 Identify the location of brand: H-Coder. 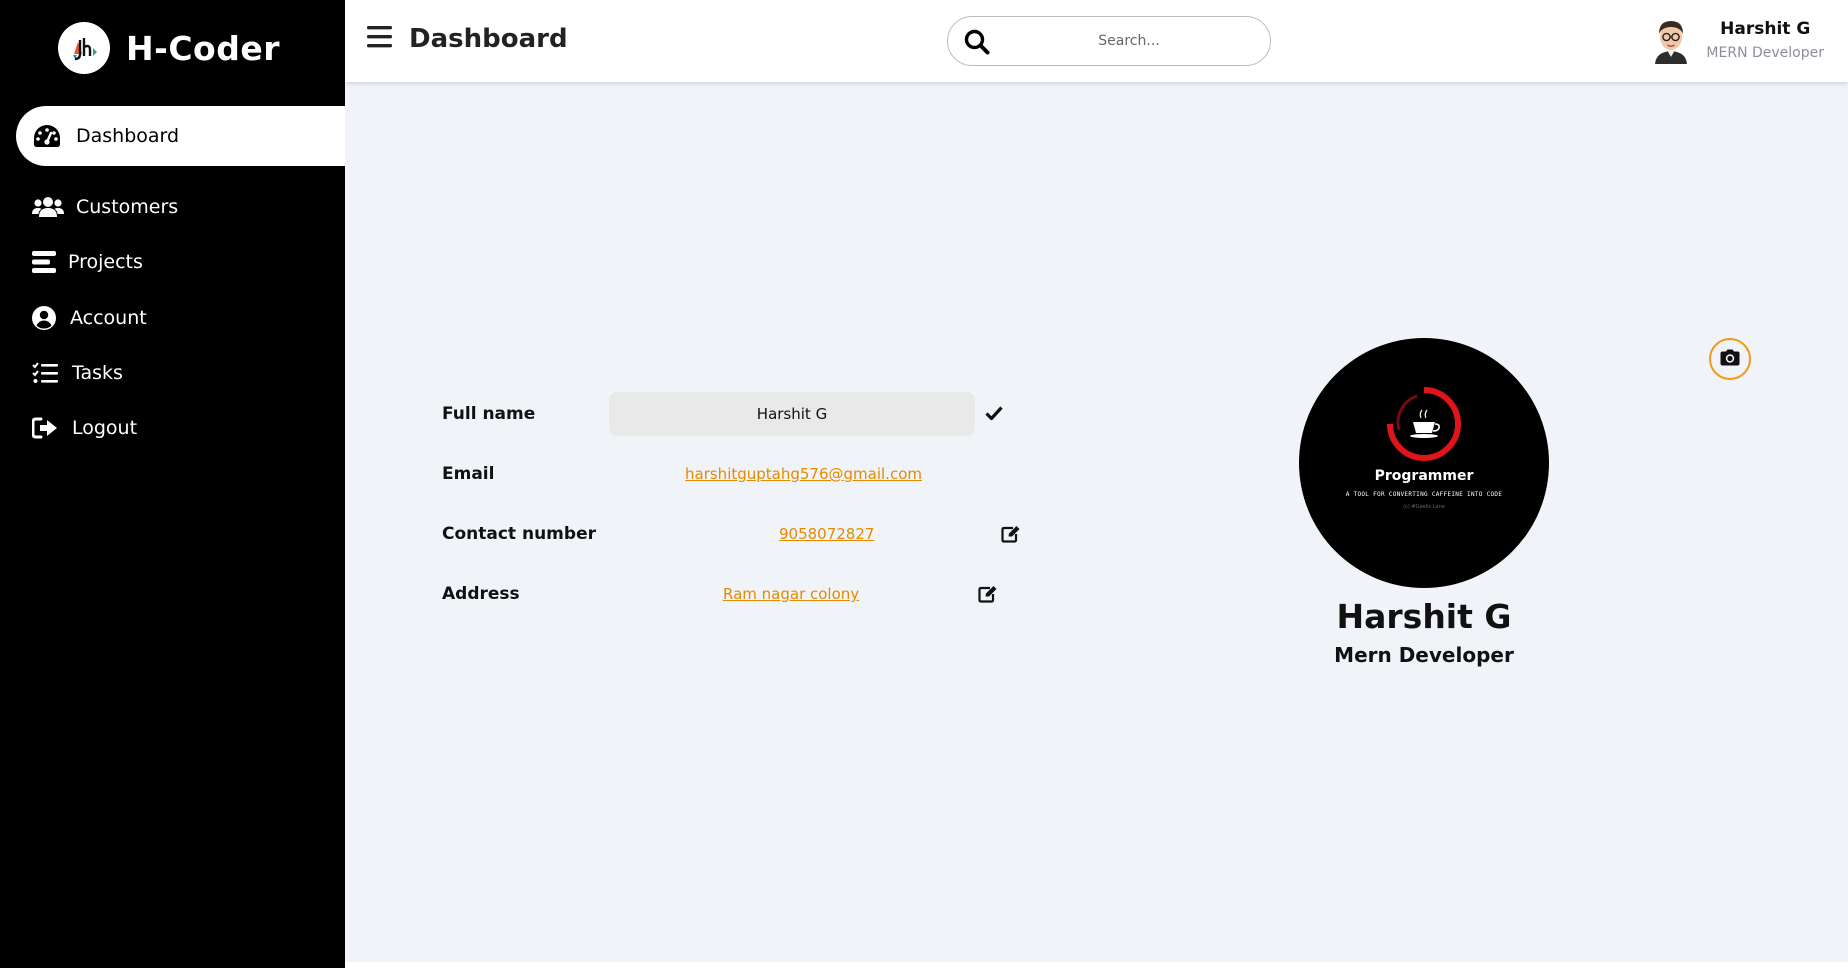
(169, 48).